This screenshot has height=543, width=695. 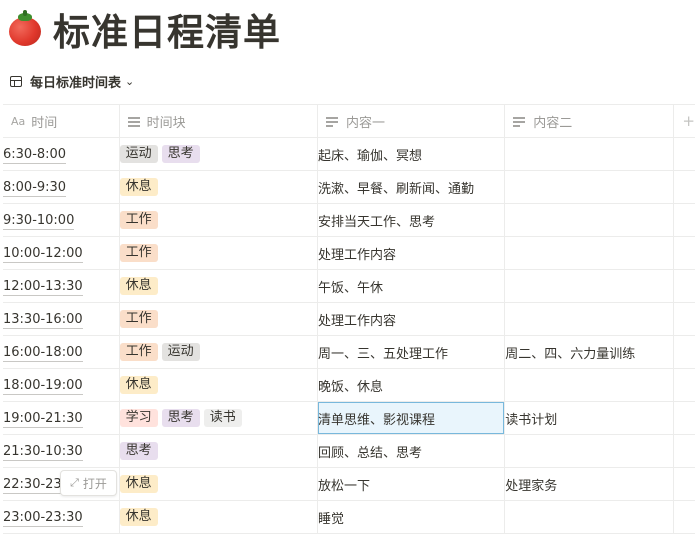 I want to click on time-cell: 13:30-16:00, so click(x=61, y=319).